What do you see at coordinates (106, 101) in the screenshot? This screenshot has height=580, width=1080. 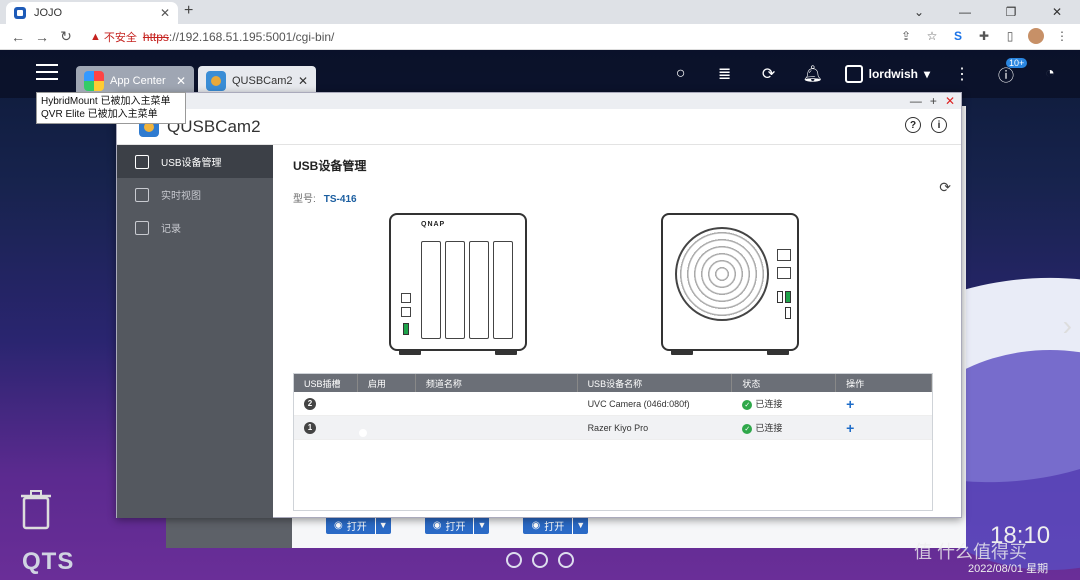 I see `tooltip-line: HybridMount 已被加入主菜单` at bounding box center [106, 101].